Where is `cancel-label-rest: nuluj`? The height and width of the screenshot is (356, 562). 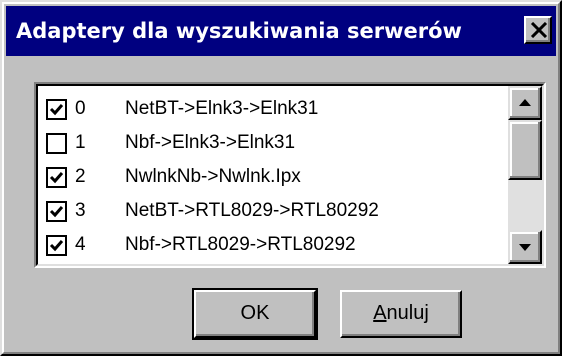
cancel-label-rest: nuluj is located at coordinates (407, 313).